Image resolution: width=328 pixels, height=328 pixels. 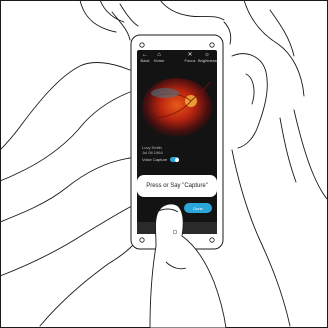 I want to click on head-back-line, so click(x=274, y=48).